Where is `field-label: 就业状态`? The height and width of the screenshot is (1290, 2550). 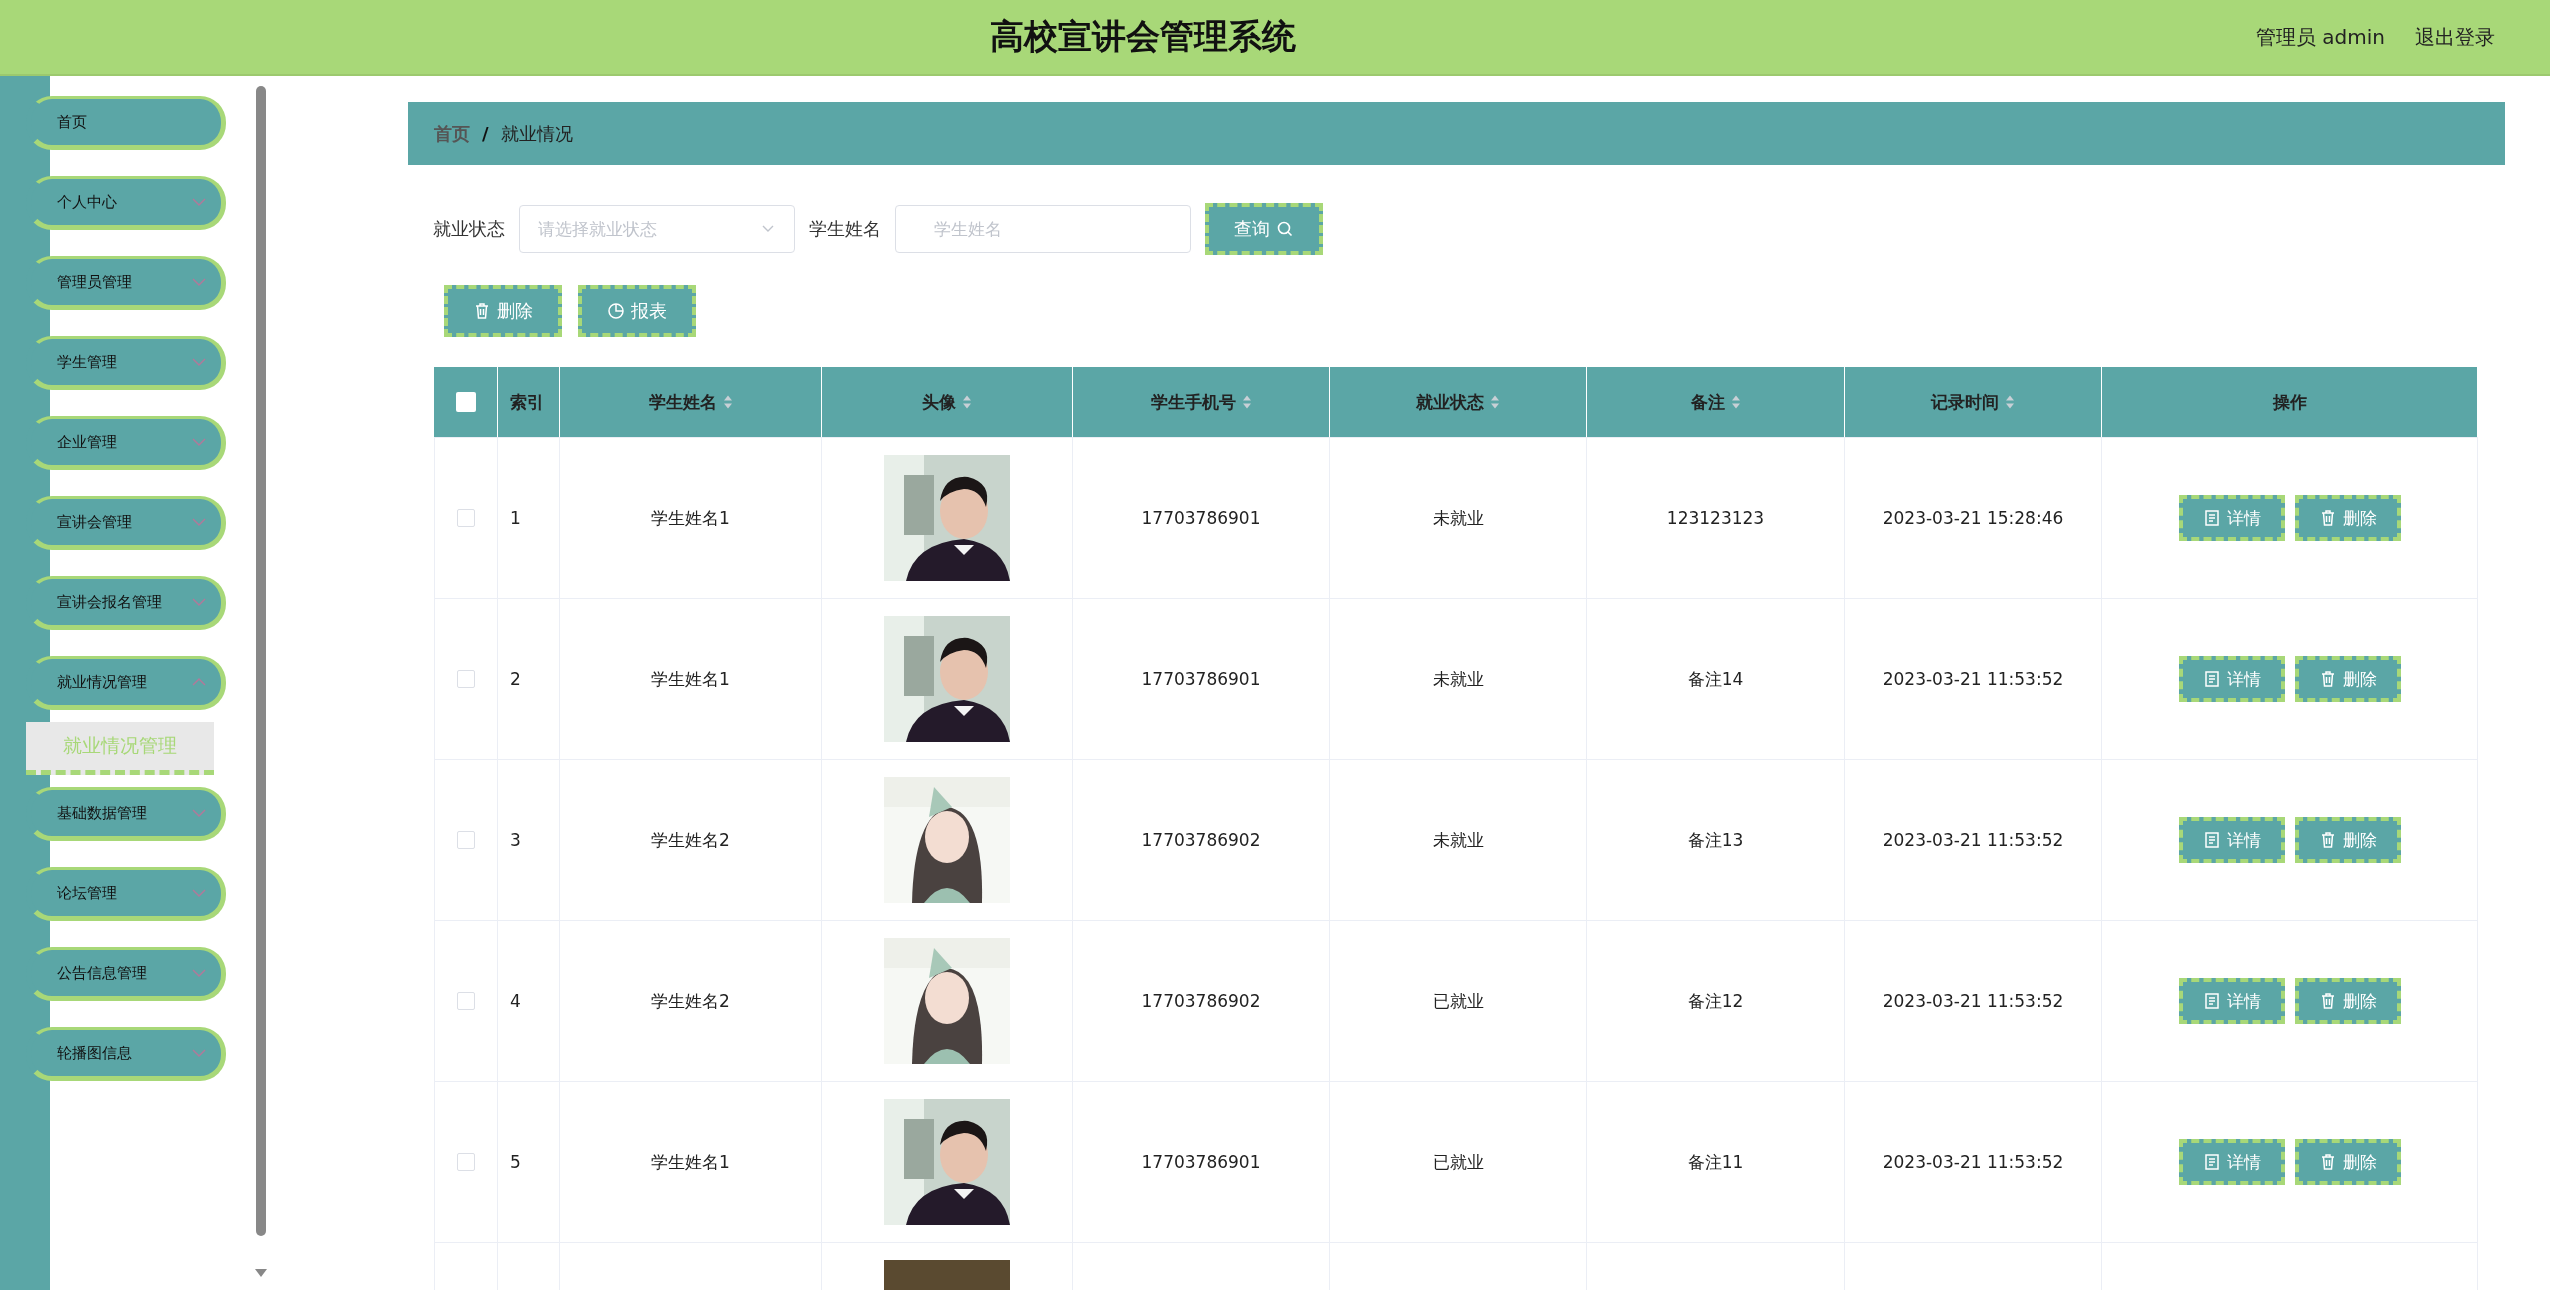 field-label: 就业状态 is located at coordinates (469, 229).